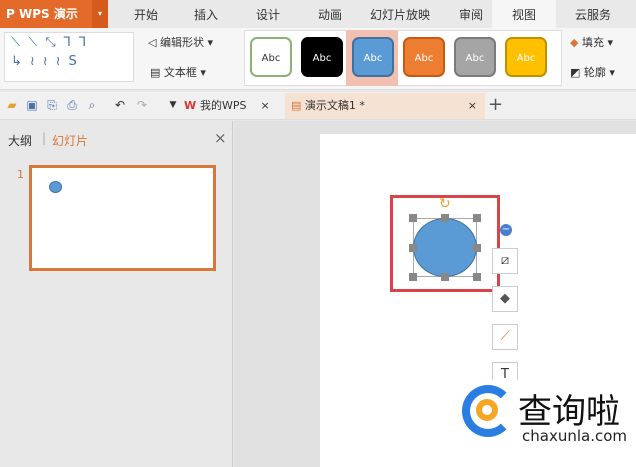 This screenshot has height=467, width=636. Describe the element at coordinates (12, 105) in the screenshot. I see `open-icon: ▰` at that location.